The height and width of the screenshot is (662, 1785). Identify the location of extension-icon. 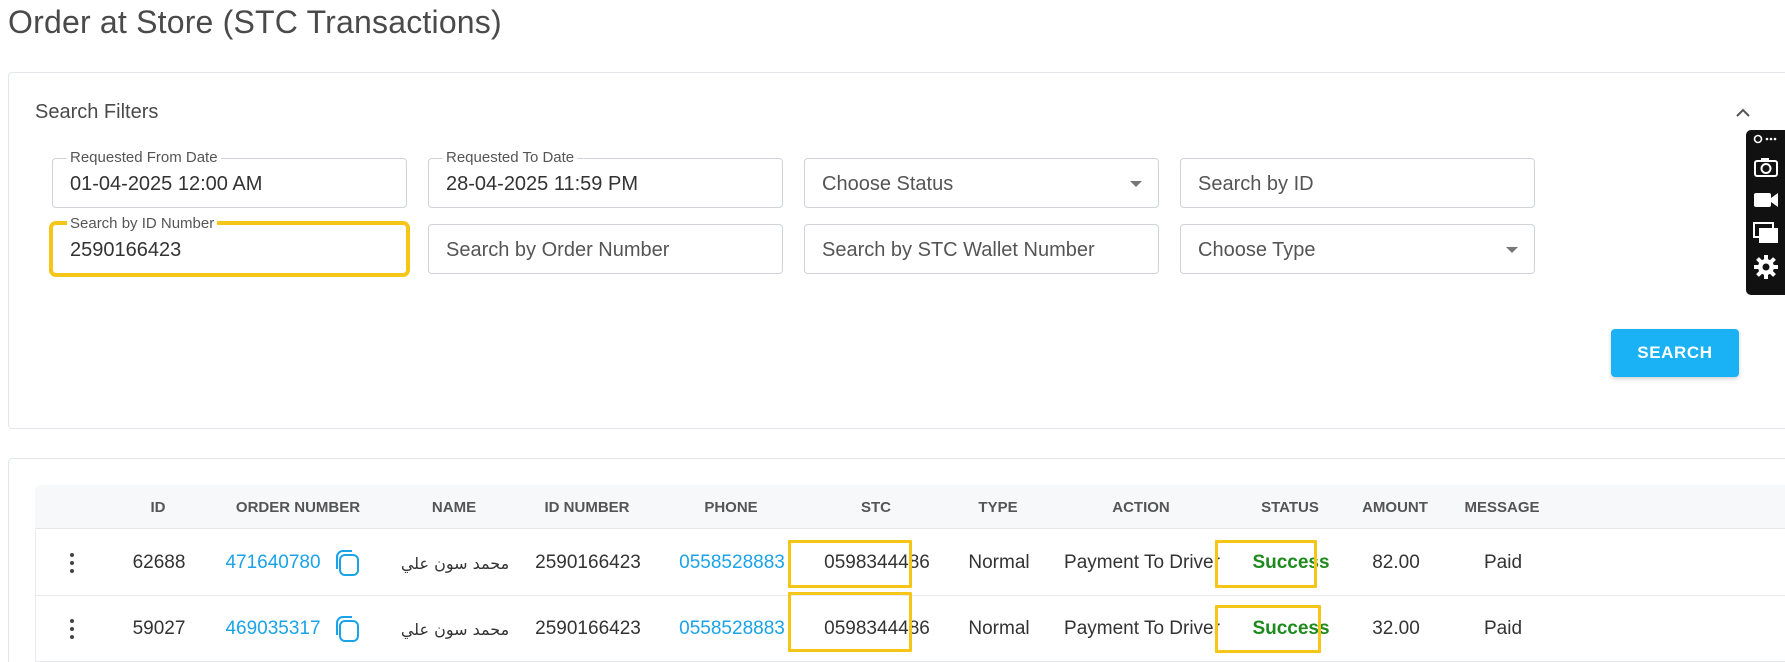
(1766, 139).